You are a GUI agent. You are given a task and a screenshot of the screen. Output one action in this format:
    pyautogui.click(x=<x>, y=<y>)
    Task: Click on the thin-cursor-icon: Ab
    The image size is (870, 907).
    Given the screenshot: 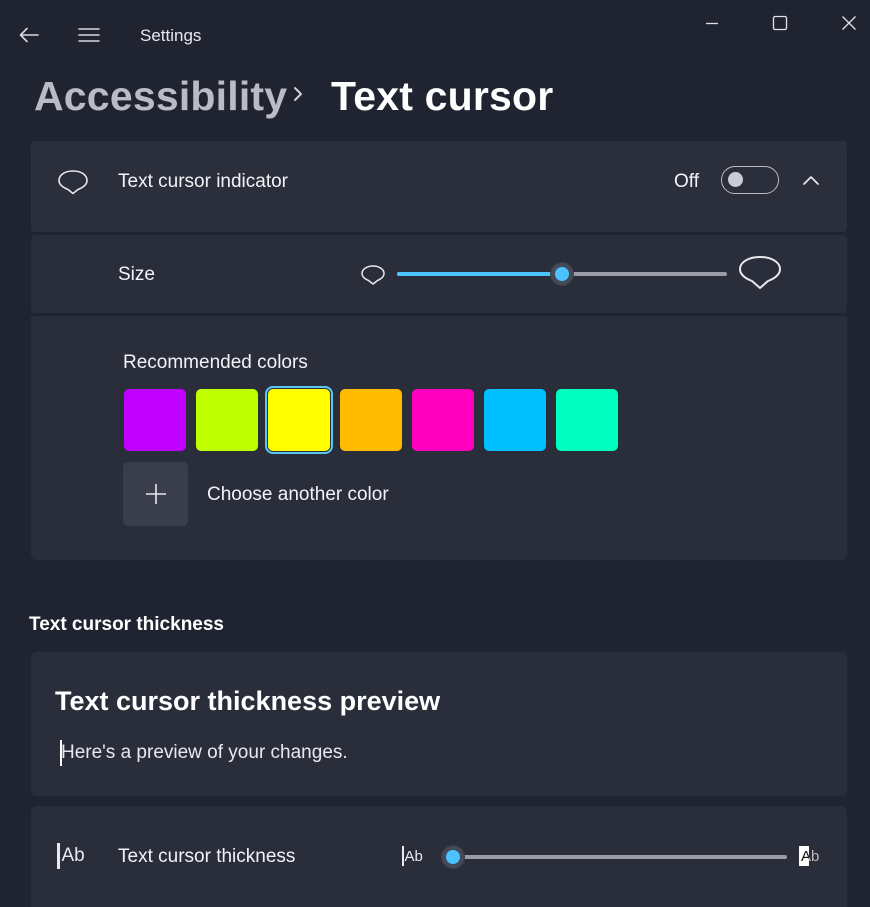 What is the action you would take?
    pyautogui.click(x=412, y=856)
    